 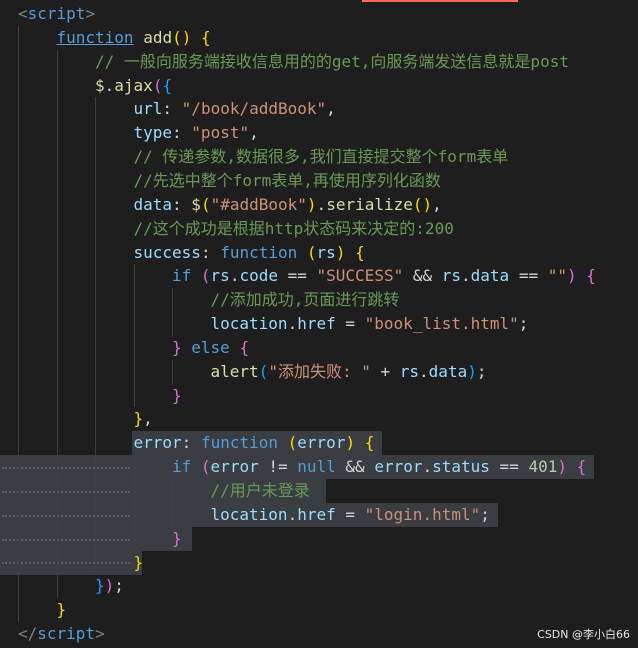 I want to click on code-token: url, so click(x=148, y=109).